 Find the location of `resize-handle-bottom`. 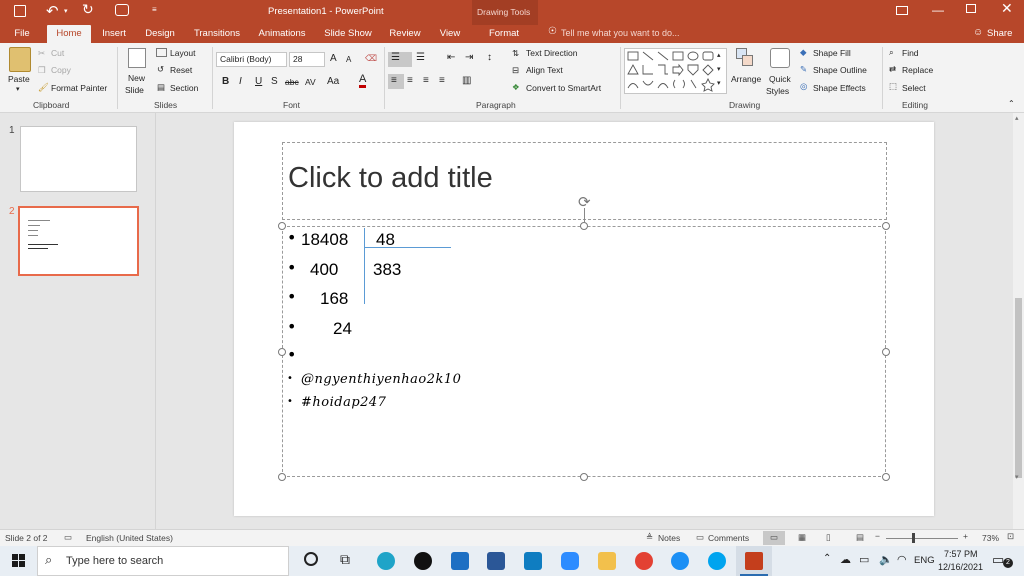

resize-handle-bottom is located at coordinates (584, 477).